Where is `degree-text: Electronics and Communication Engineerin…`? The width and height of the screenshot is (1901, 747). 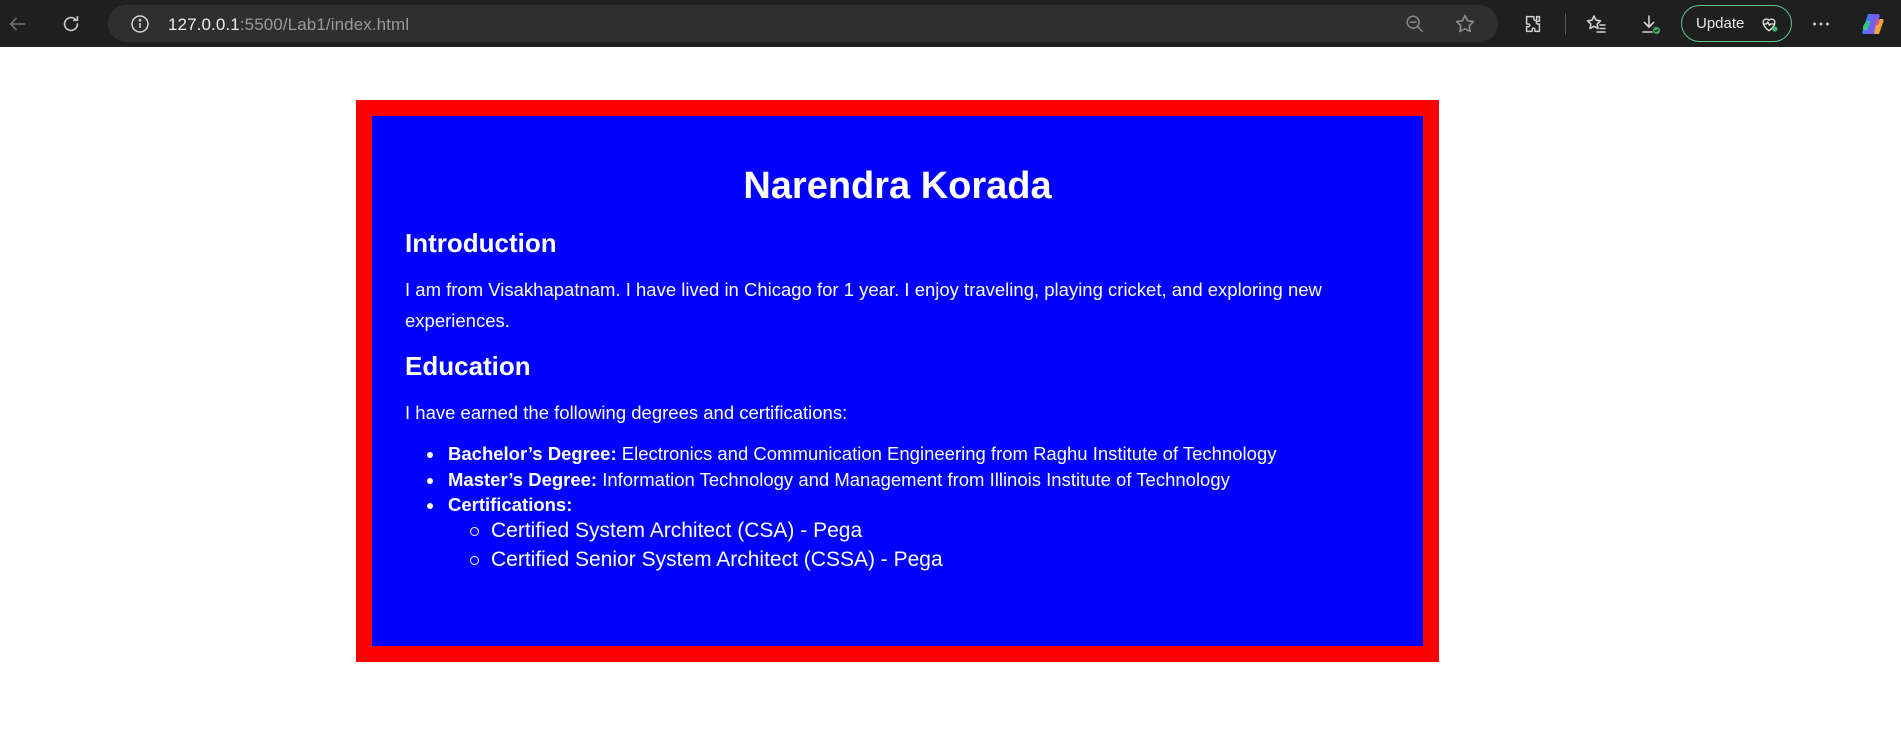 degree-text: Electronics and Communication Engineerin… is located at coordinates (949, 453).